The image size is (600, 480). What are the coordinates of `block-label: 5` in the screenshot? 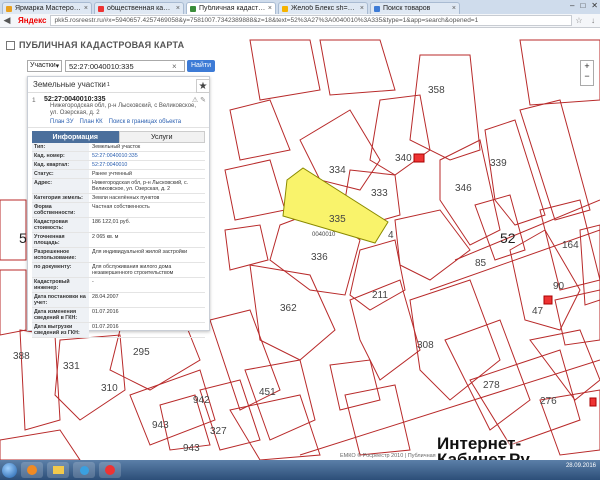 It's located at (23, 238).